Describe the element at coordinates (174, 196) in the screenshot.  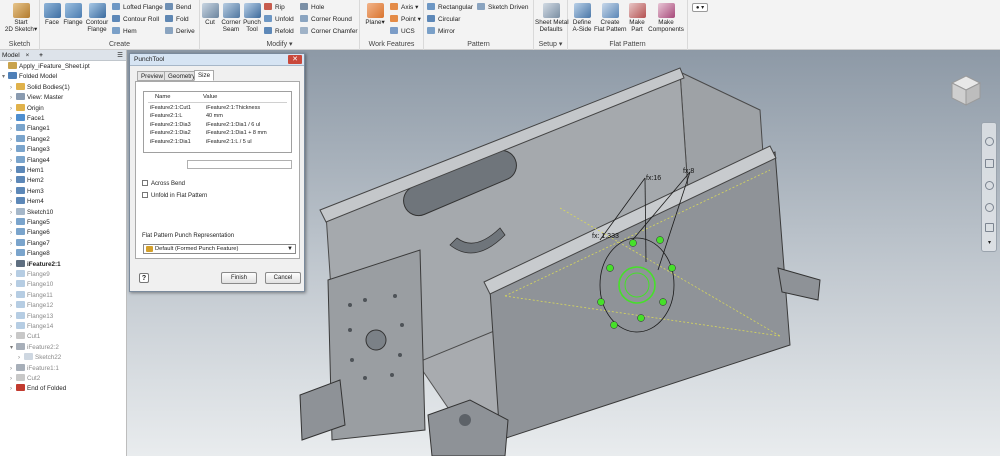
I see `unfold-in-flat-pattern-checkbox: Unfold in Flat Pattern` at that location.